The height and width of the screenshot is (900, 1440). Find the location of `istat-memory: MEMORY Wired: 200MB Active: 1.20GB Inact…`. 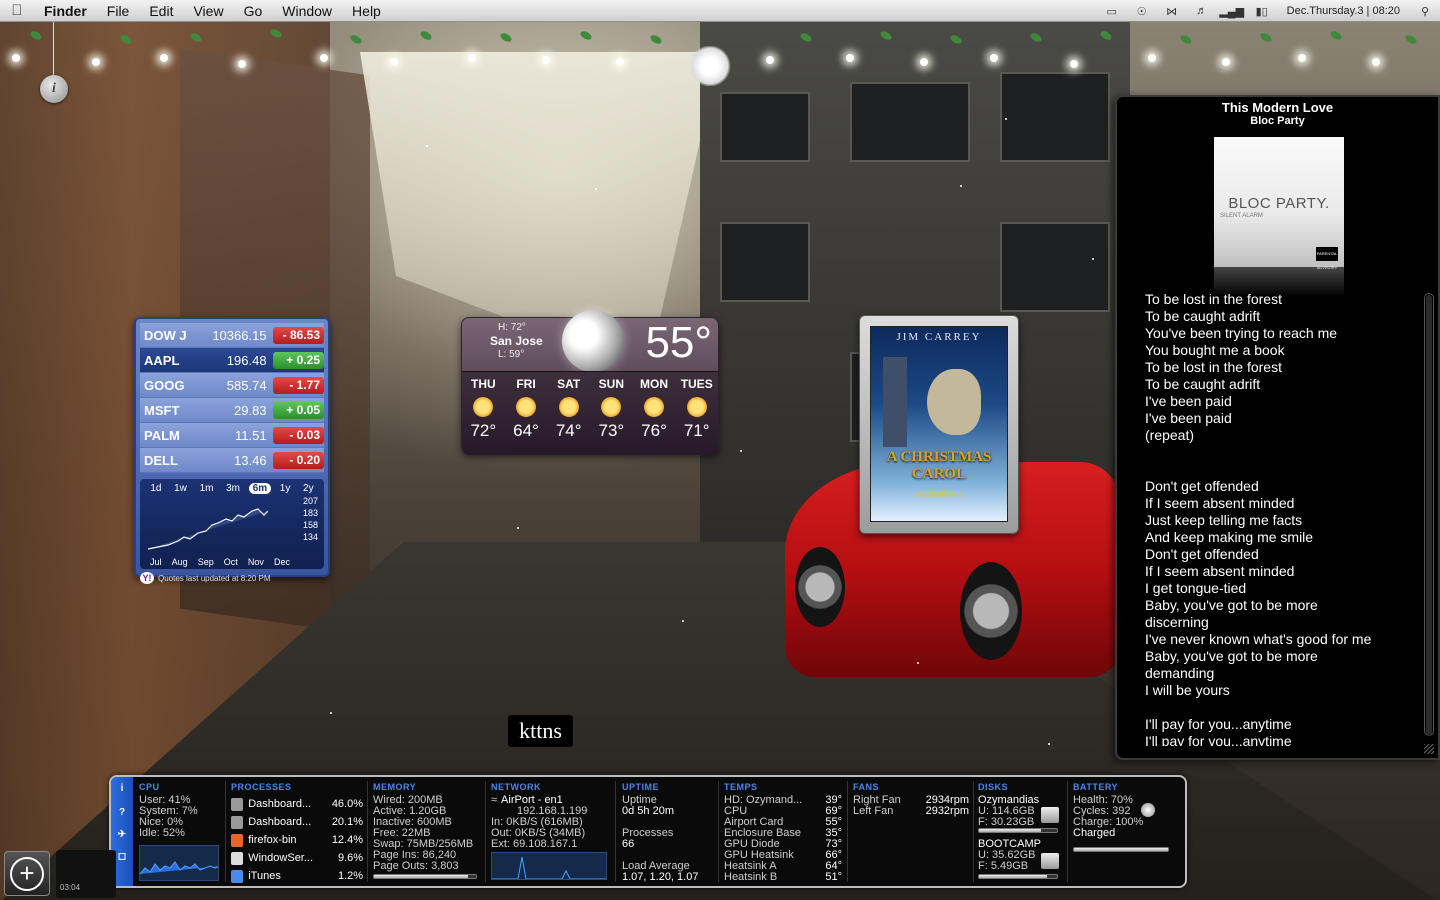

istat-memory: MEMORY Wired: 200MB Active: 1.20GB Inact… is located at coordinates (427, 833).